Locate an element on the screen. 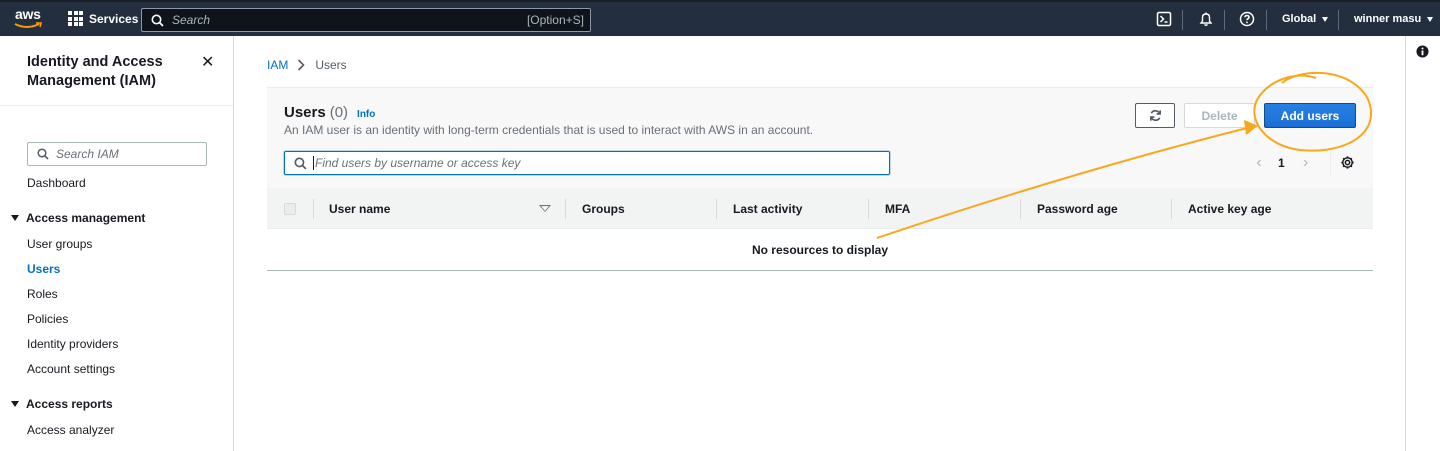  pager-divider is located at coordinates (1330, 163).